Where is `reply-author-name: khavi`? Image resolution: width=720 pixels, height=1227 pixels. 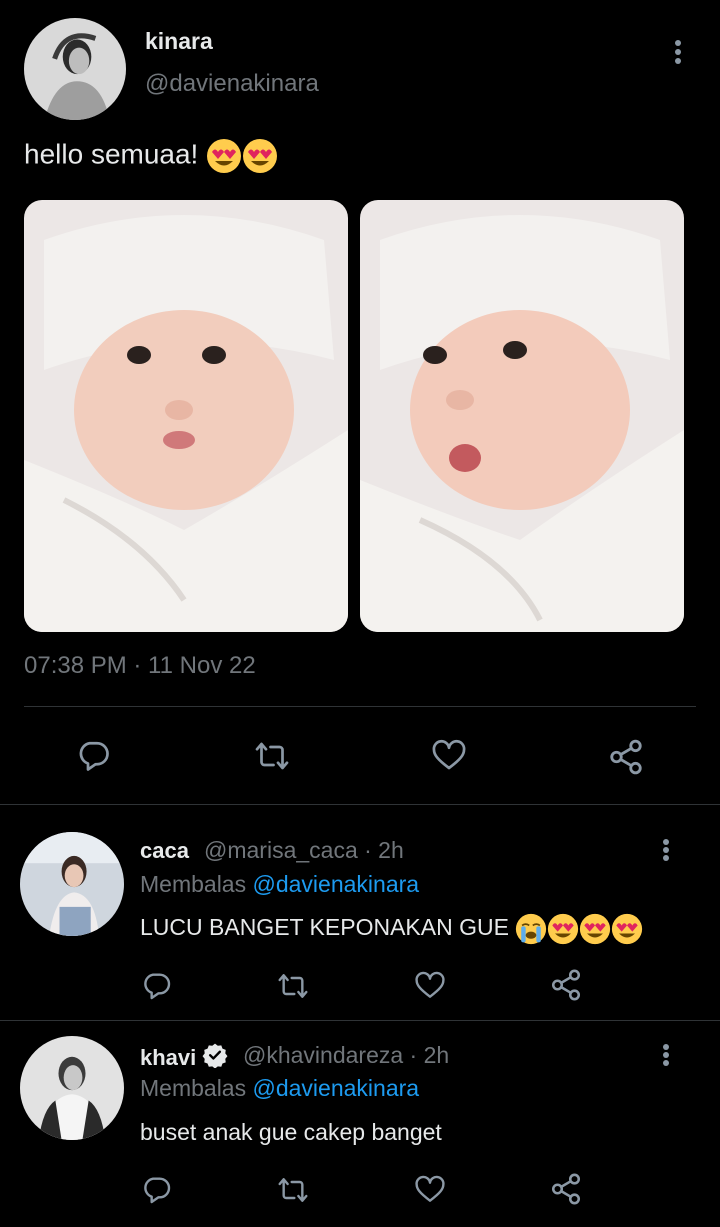 reply-author-name: khavi is located at coordinates (184, 1056).